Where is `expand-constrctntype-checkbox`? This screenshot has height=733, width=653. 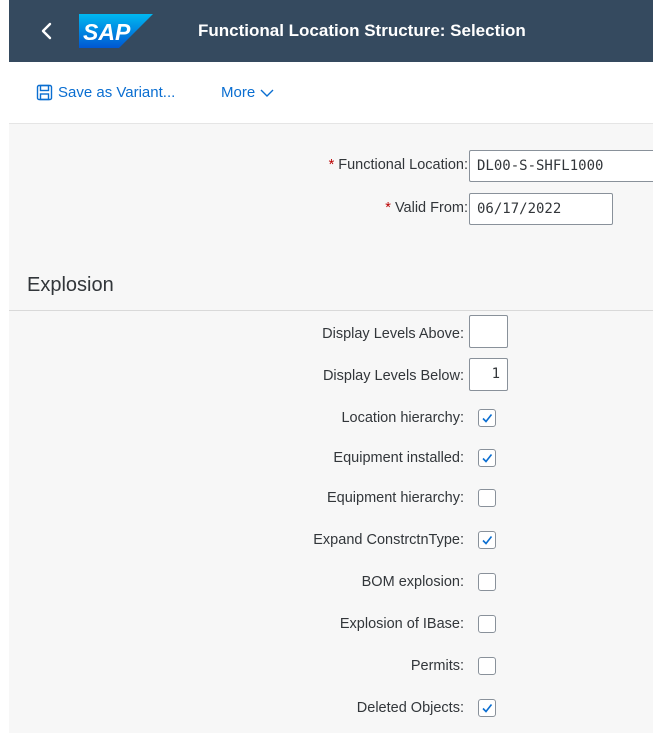
expand-constrctntype-checkbox is located at coordinates (487, 540).